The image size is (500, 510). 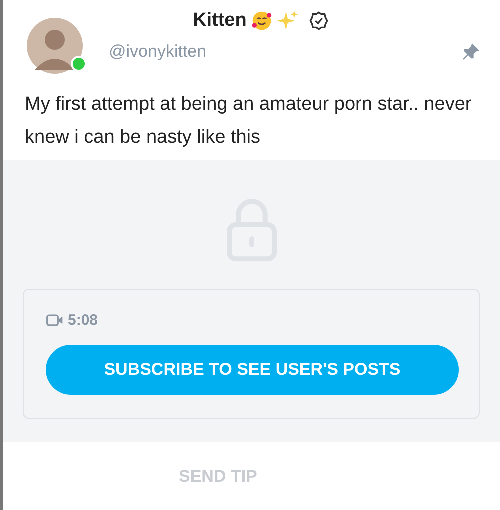 I want to click on video-camera-icon, so click(x=55, y=320).